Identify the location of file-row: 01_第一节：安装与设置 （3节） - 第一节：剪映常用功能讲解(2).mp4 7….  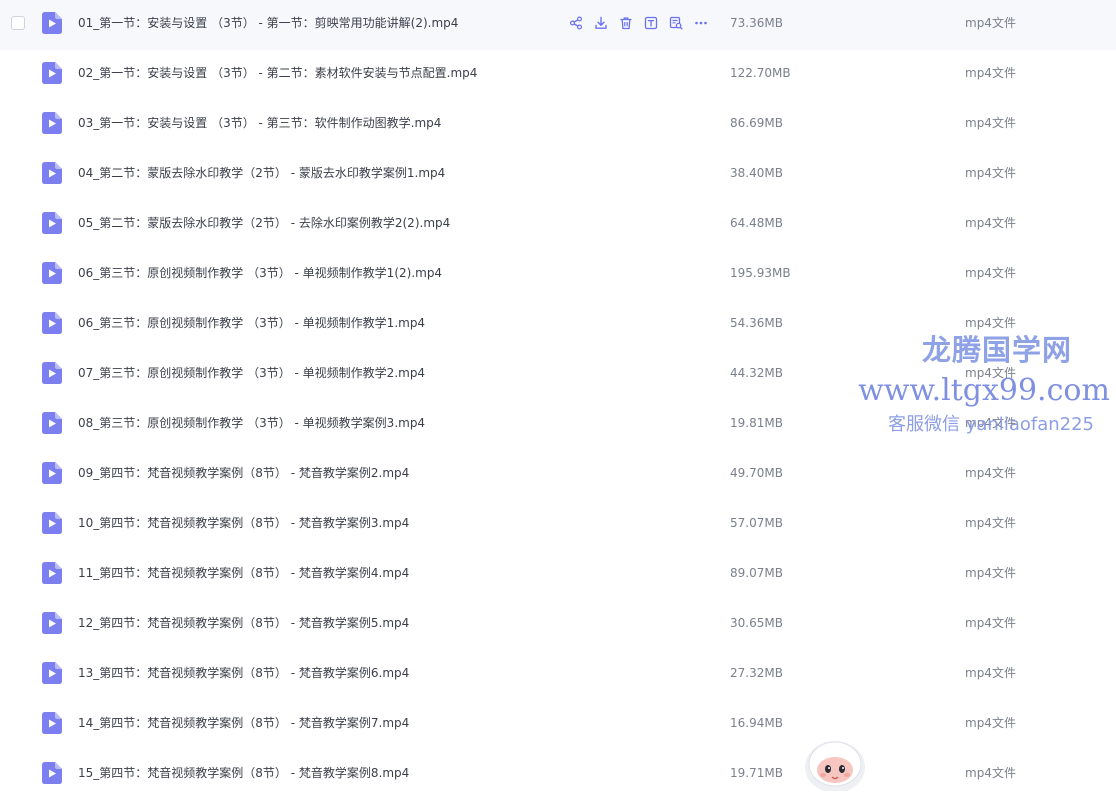
(558, 25).